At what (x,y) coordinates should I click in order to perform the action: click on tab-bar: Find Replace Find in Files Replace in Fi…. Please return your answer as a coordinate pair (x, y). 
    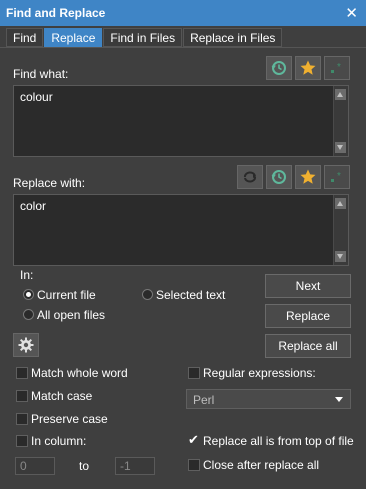
    Looking at the image, I should click on (144, 37).